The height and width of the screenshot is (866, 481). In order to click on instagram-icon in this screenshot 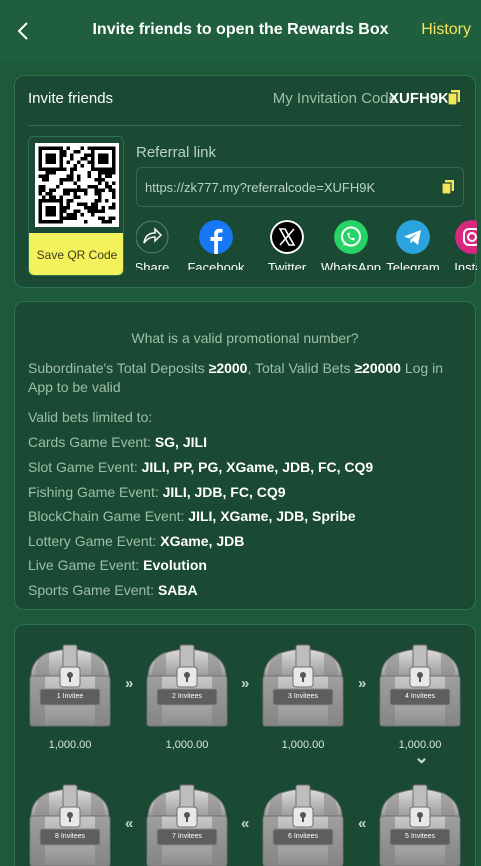, I will do `click(466, 237)`.